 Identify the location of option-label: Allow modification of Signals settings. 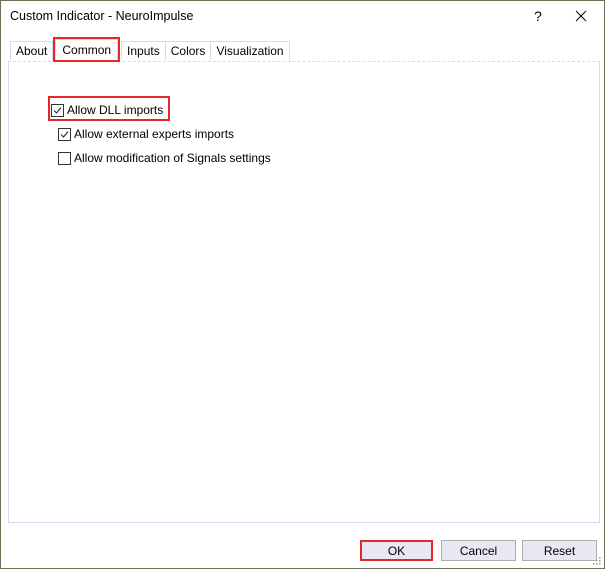
(172, 158).